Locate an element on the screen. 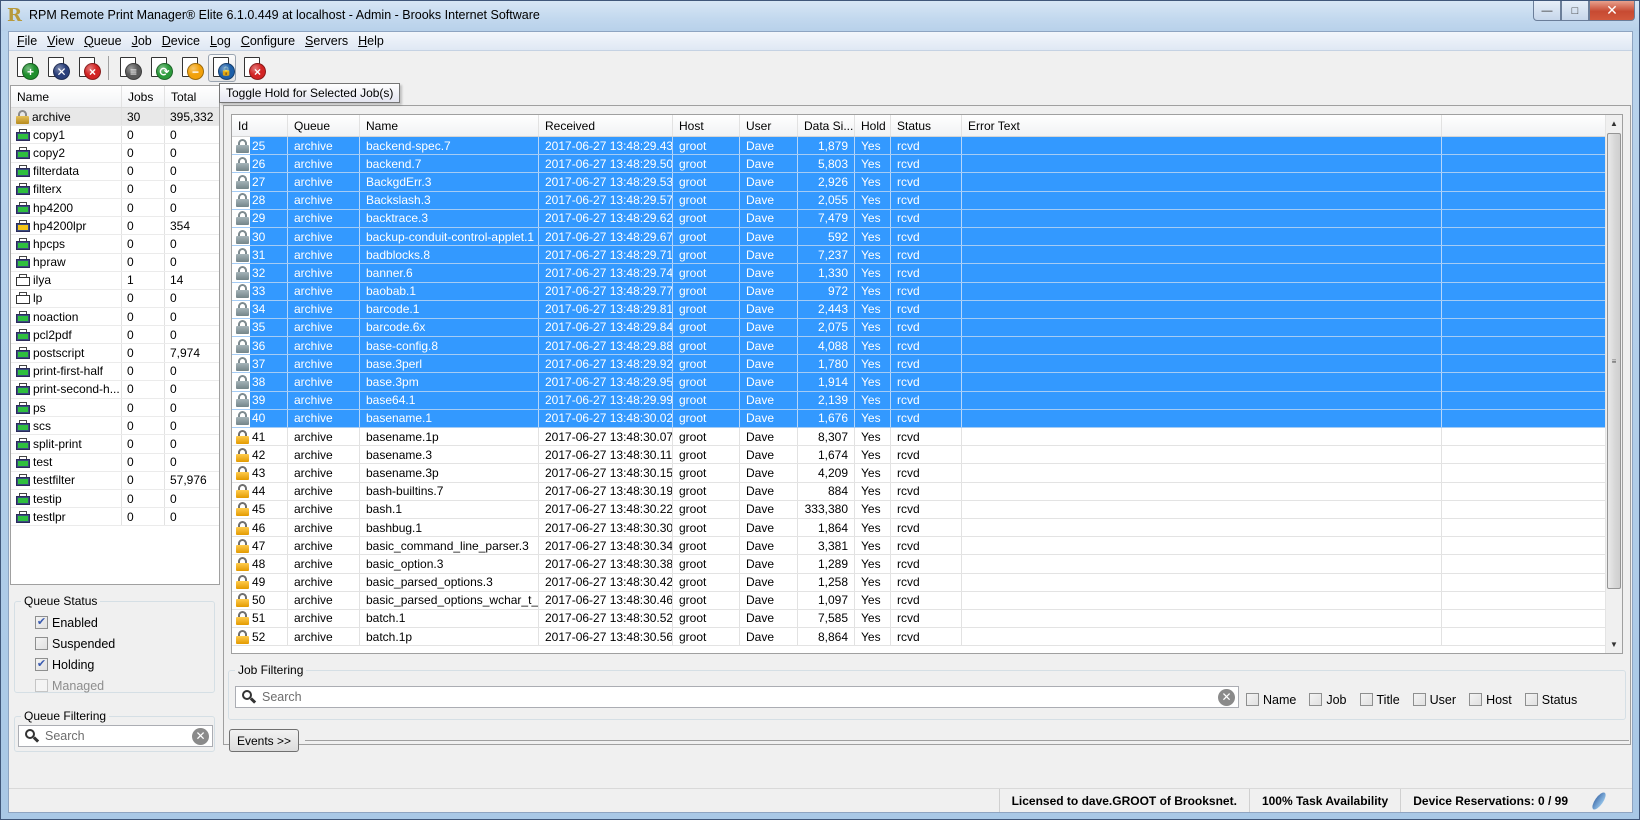  column-header-host: Host is located at coordinates (706, 125).